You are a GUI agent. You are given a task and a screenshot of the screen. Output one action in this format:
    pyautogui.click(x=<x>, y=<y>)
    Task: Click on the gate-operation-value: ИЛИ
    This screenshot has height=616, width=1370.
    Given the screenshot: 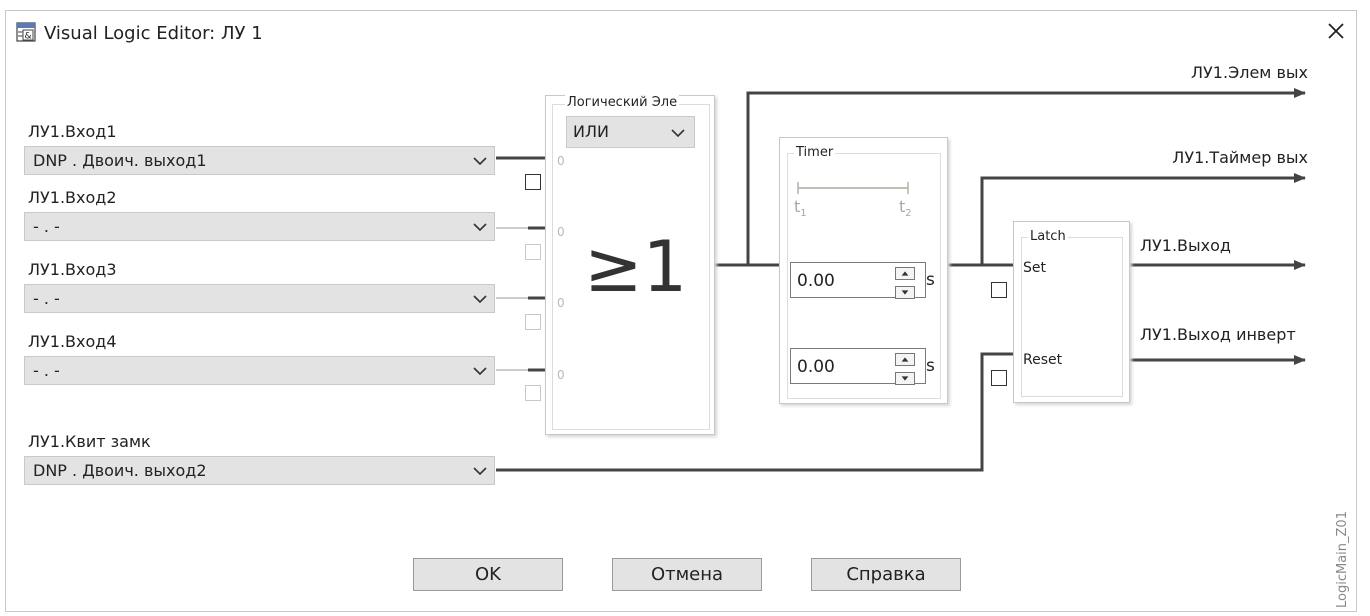 What is the action you would take?
    pyautogui.click(x=591, y=131)
    